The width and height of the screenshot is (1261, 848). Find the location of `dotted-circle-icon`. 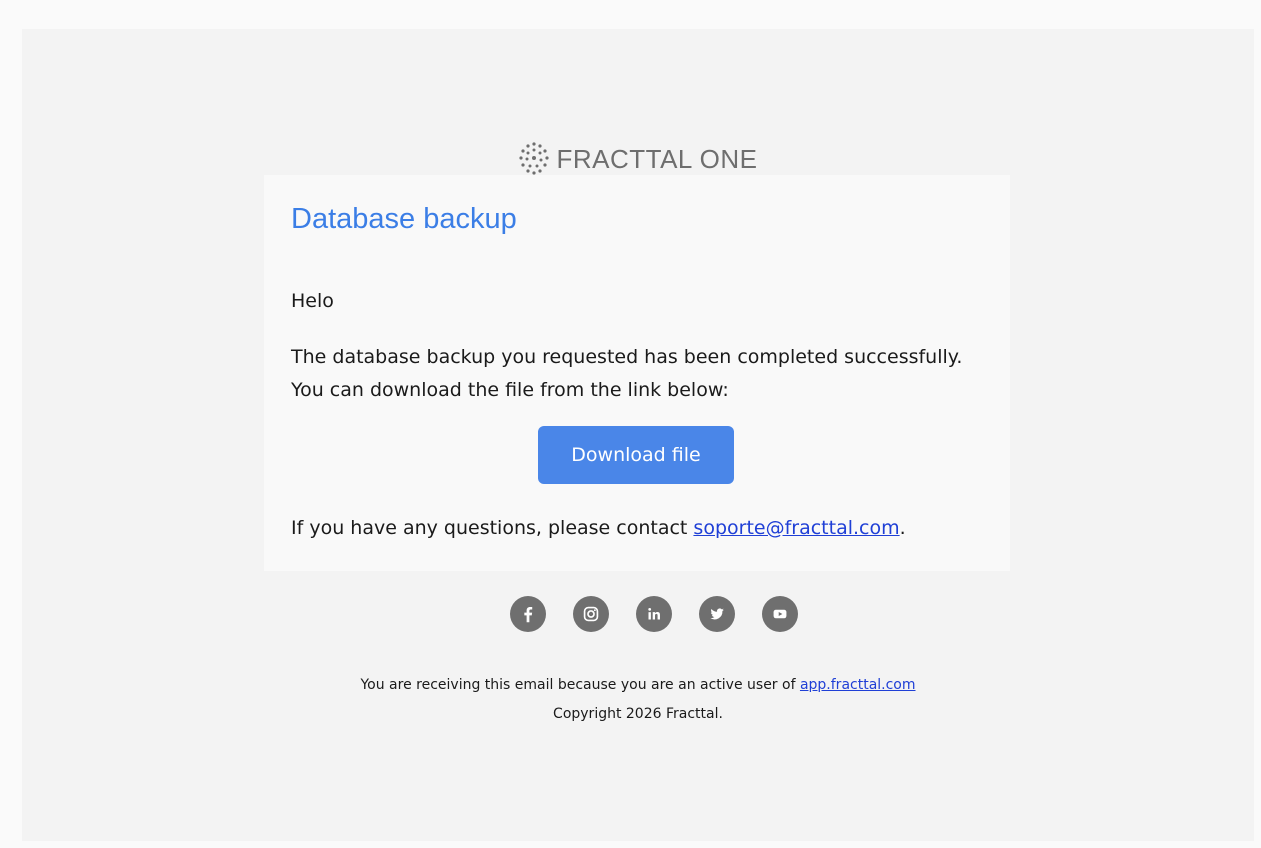

dotted-circle-icon is located at coordinates (534, 158).